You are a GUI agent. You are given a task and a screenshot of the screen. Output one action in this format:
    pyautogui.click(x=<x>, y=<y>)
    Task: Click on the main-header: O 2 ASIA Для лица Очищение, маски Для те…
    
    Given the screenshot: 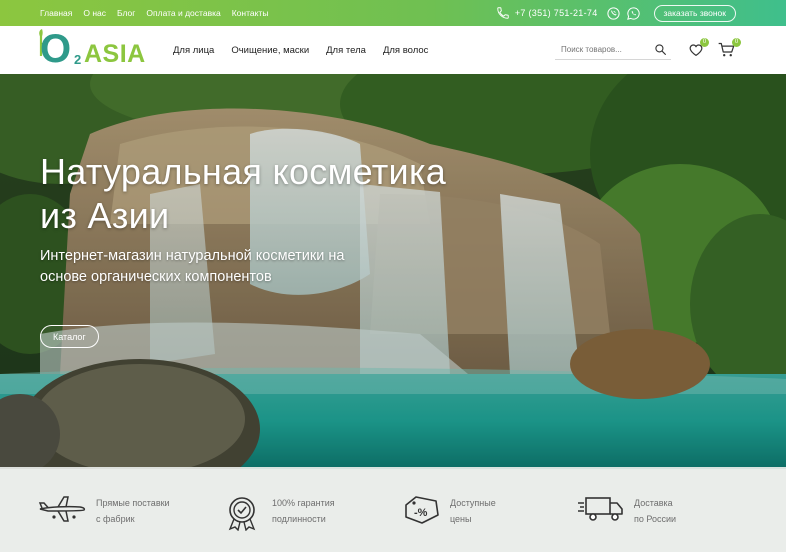 What is the action you would take?
    pyautogui.click(x=393, y=50)
    